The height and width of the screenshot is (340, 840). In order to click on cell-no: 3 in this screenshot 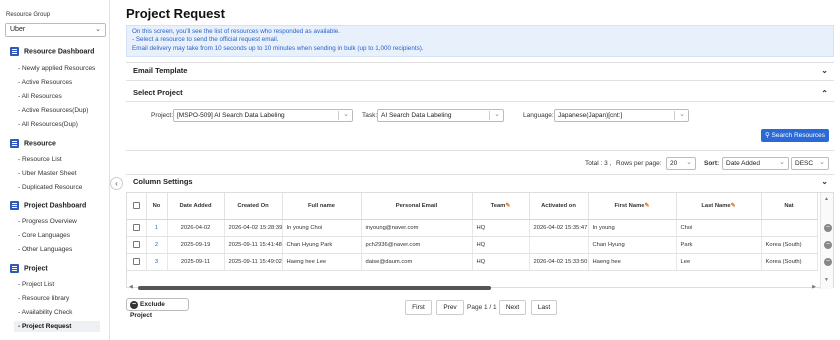, I will do `click(157, 262)`.